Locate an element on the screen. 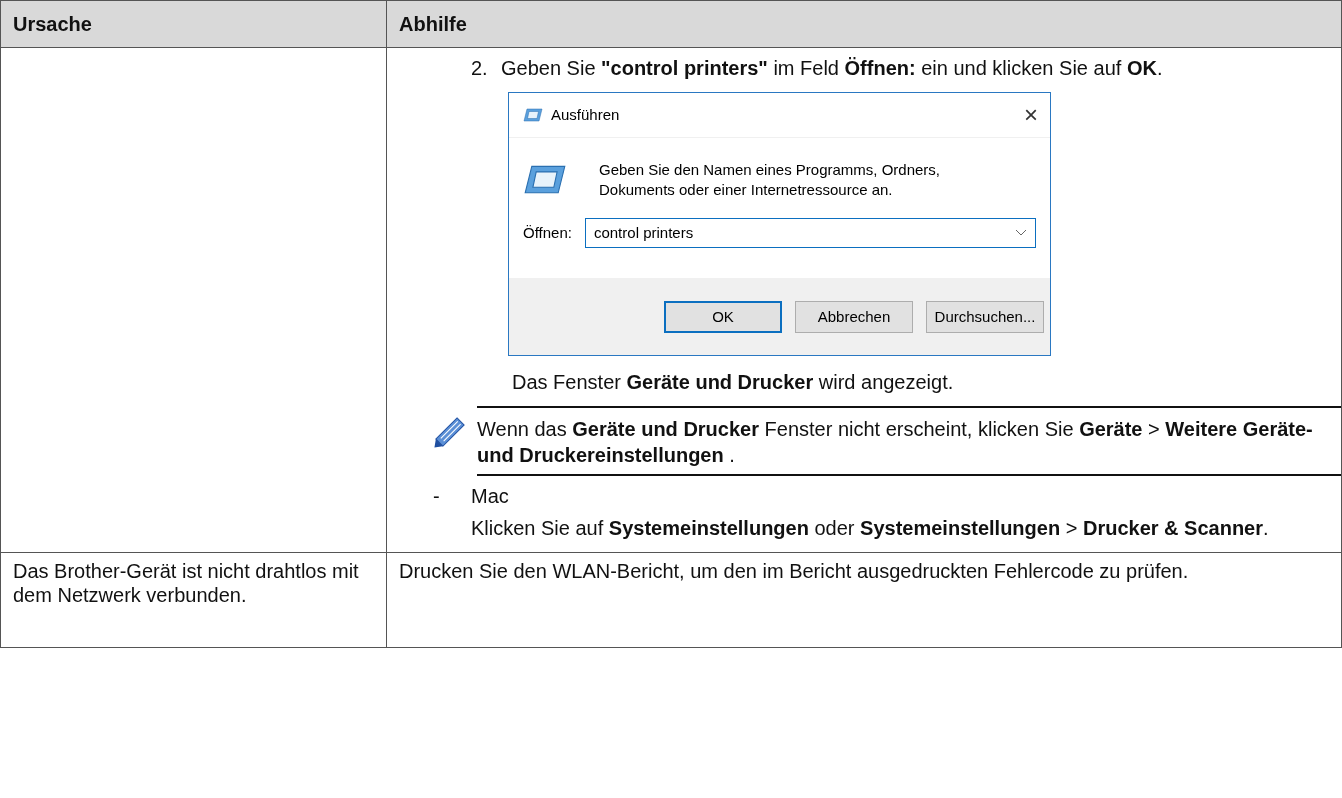  column-header: Ursache is located at coordinates (194, 24).